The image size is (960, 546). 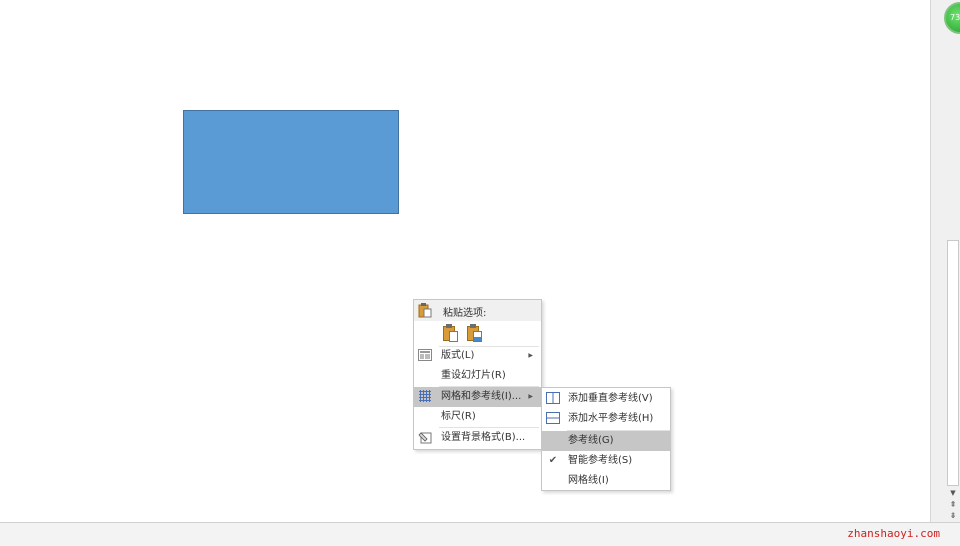 I want to click on paste-options-header: 粘贴选项:, so click(x=477, y=310).